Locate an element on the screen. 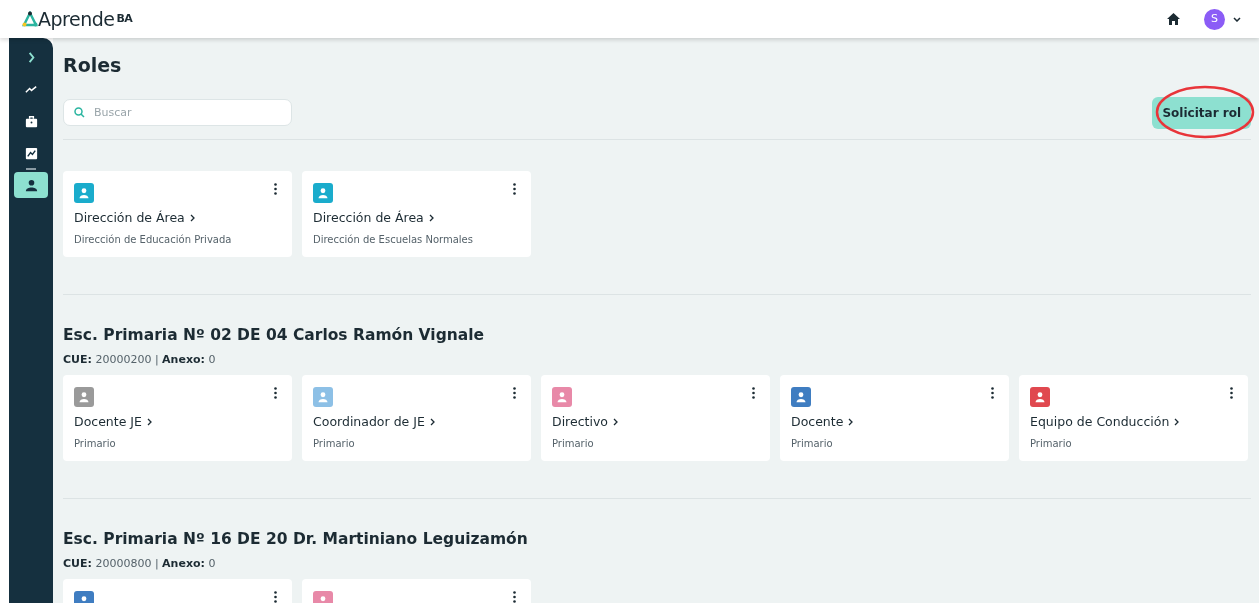 Image resolution: width=1259 pixels, height=603 pixels. logo-icon is located at coordinates (30, 19).